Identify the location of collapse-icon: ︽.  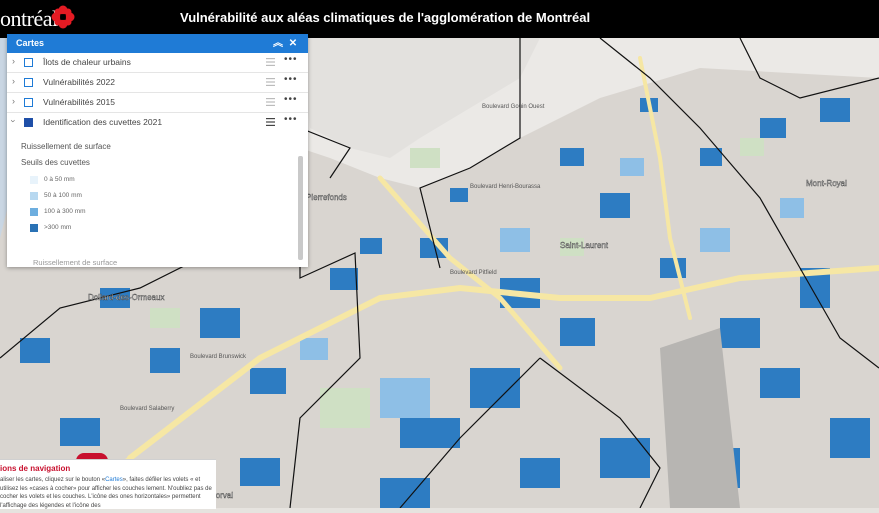
(278, 43).